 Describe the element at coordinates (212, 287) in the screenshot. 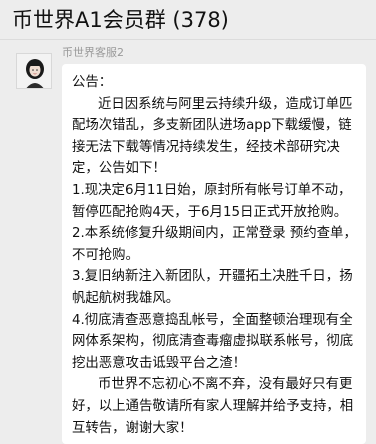

I see `announcement-item: 3.复旧纳新注入新团队，开疆拓土决胜千日，扬帆起航树我雄风。` at that location.